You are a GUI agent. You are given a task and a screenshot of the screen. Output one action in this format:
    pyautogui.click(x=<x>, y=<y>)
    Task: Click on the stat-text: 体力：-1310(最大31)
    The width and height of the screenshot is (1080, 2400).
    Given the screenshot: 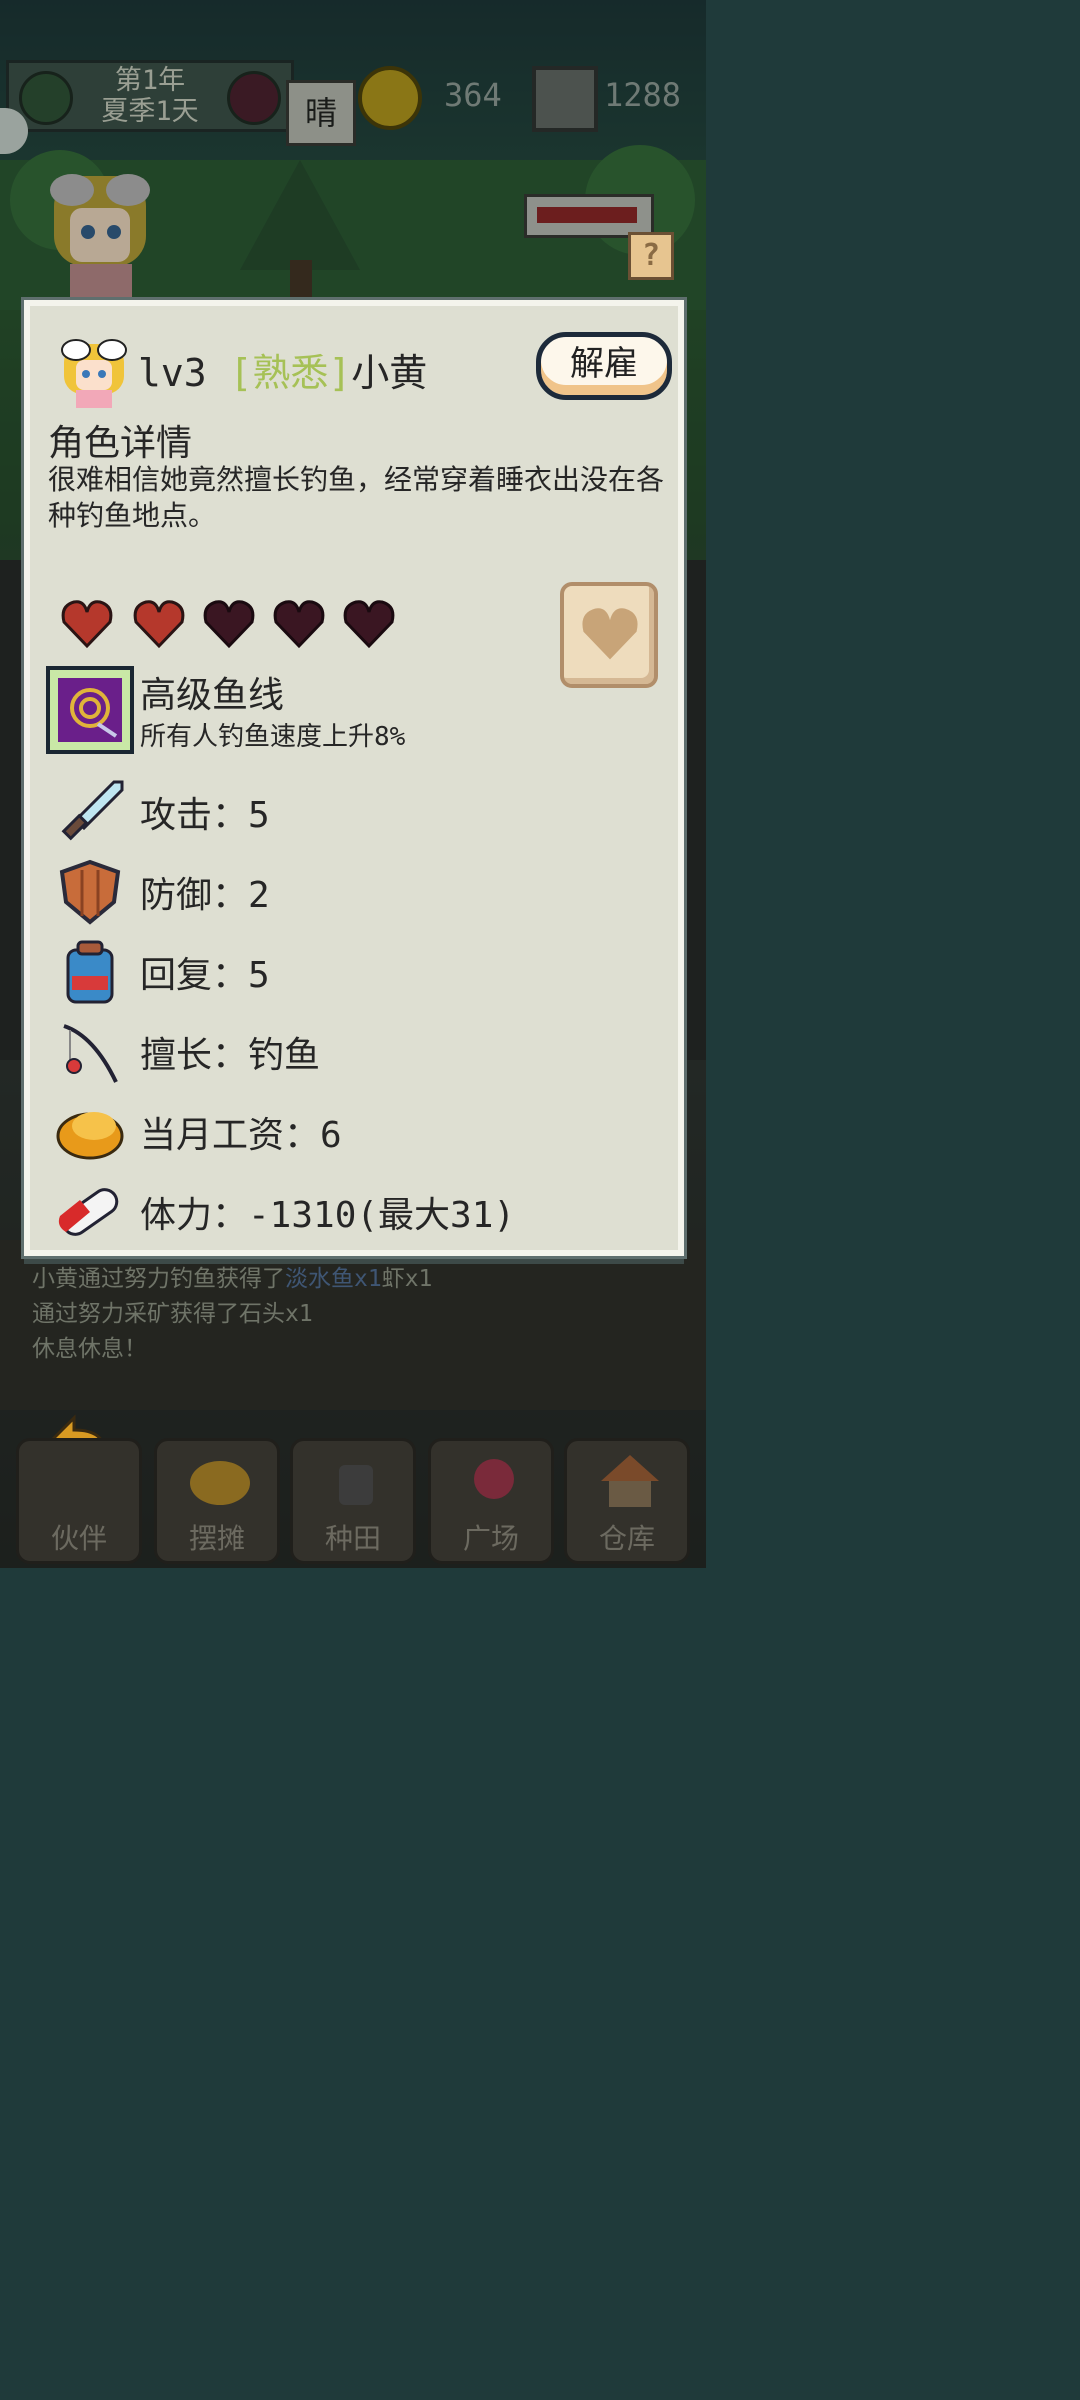 What is the action you would take?
    pyautogui.click(x=328, y=1215)
    